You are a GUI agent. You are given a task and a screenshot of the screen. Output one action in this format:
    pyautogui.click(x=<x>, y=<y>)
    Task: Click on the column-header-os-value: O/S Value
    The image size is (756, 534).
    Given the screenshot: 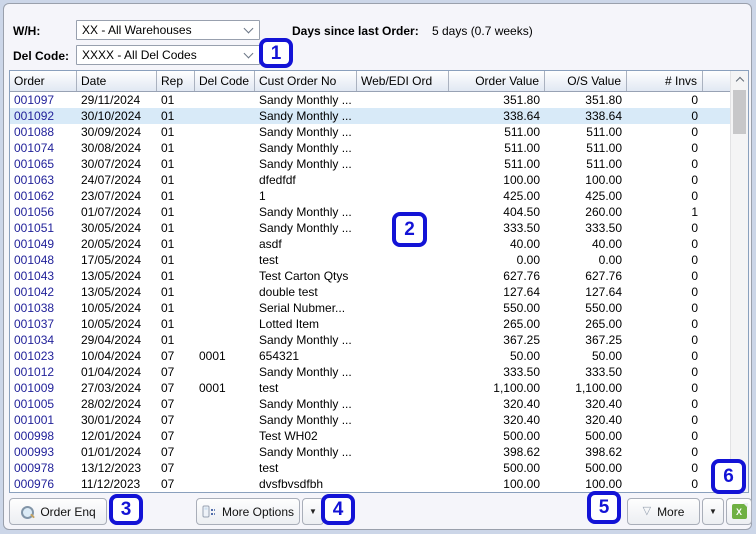 What is the action you would take?
    pyautogui.click(x=586, y=81)
    